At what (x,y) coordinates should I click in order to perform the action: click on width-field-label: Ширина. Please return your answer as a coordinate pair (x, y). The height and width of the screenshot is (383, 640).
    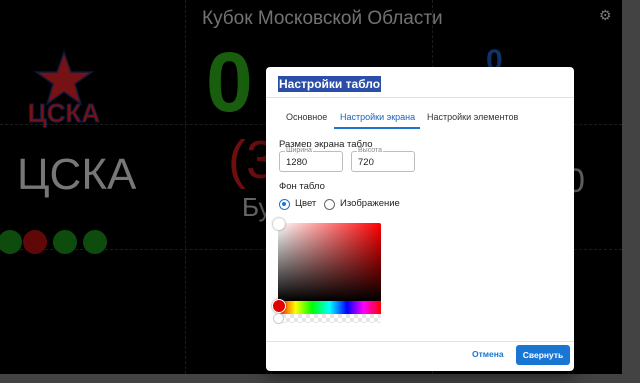
    Looking at the image, I should click on (299, 150).